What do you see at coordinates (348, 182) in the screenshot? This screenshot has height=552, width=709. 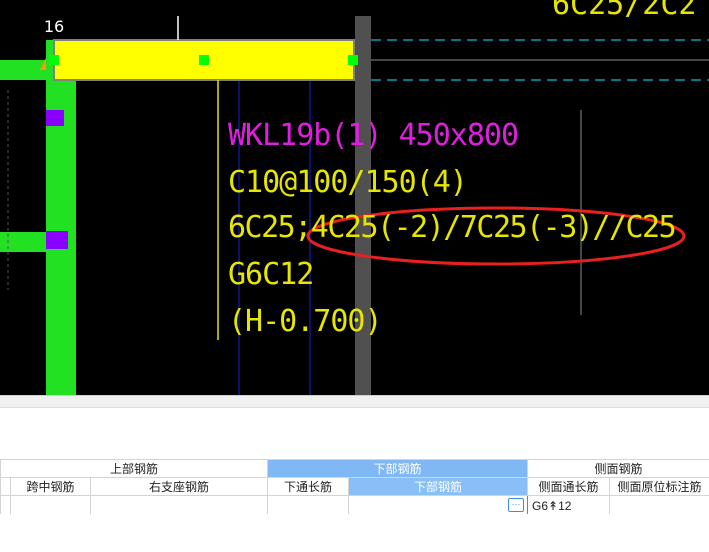 I see `stirrup-text: C10@100/150(4)` at bounding box center [348, 182].